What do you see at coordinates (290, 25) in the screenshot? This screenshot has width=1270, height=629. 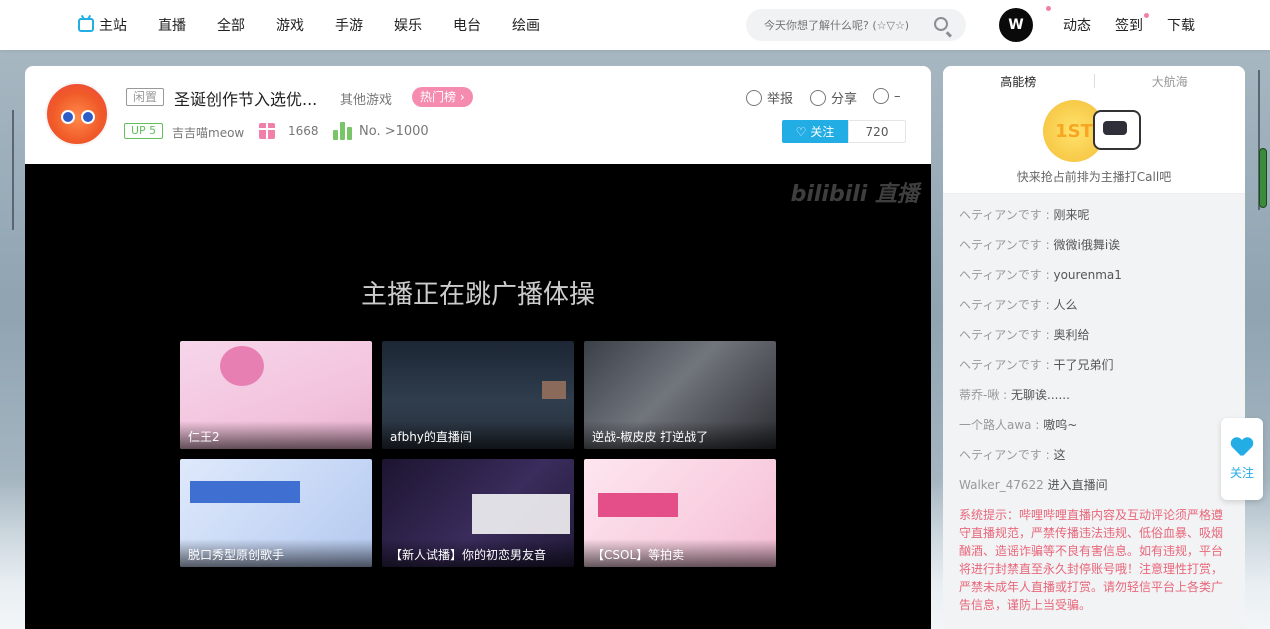 I see `nav-games: 游戏` at bounding box center [290, 25].